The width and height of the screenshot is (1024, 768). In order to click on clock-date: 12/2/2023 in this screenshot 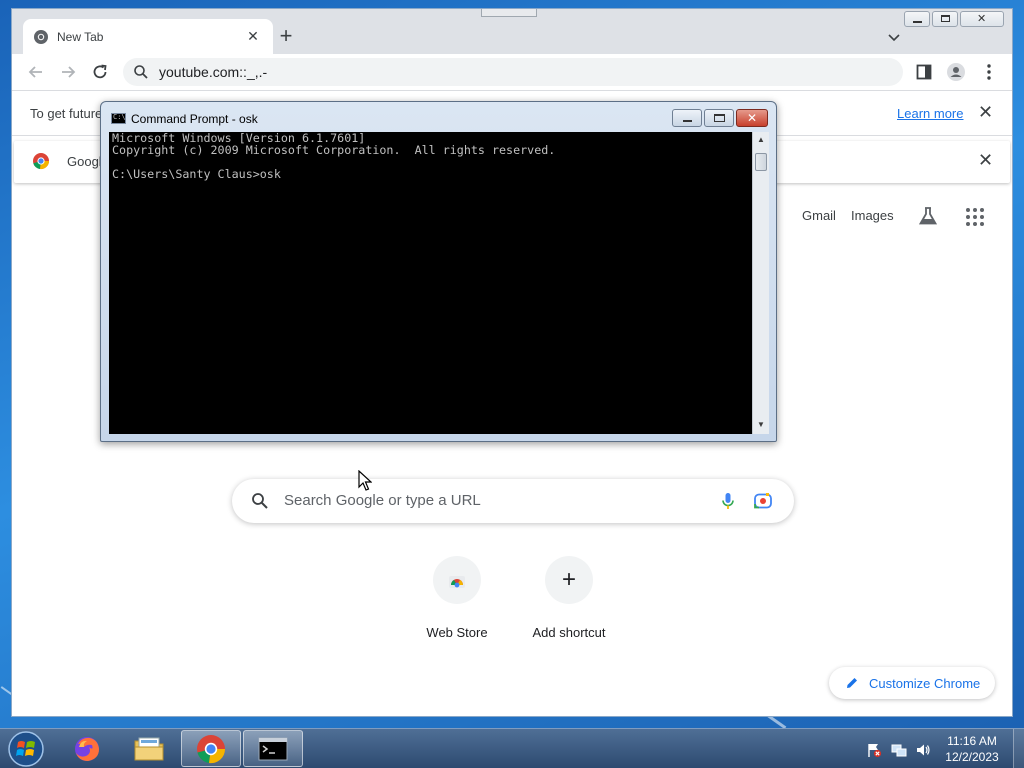, I will do `click(972, 757)`.